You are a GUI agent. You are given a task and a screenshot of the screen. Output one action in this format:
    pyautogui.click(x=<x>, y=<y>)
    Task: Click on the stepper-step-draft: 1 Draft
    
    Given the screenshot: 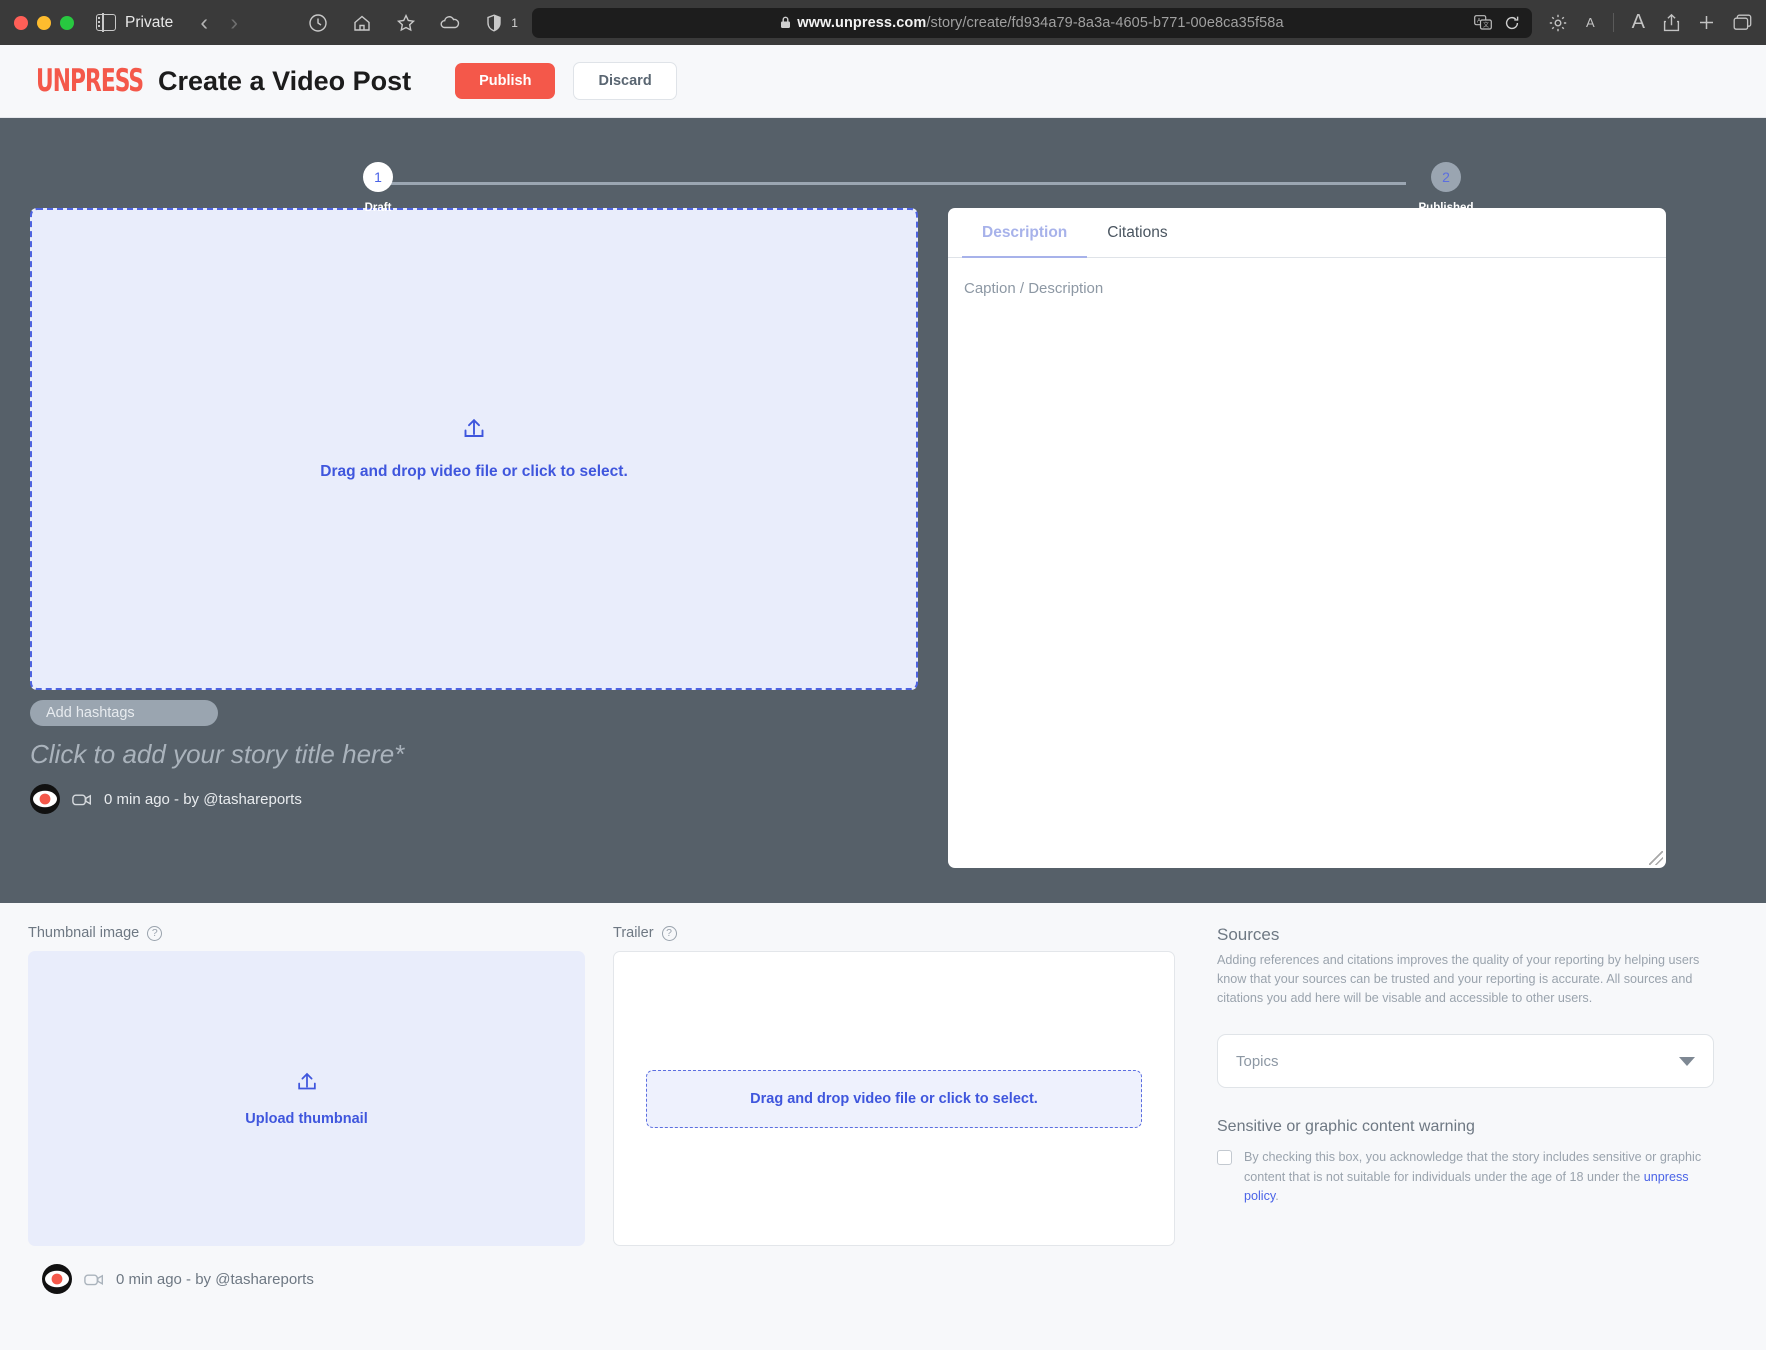 What is the action you would take?
    pyautogui.click(x=378, y=188)
    